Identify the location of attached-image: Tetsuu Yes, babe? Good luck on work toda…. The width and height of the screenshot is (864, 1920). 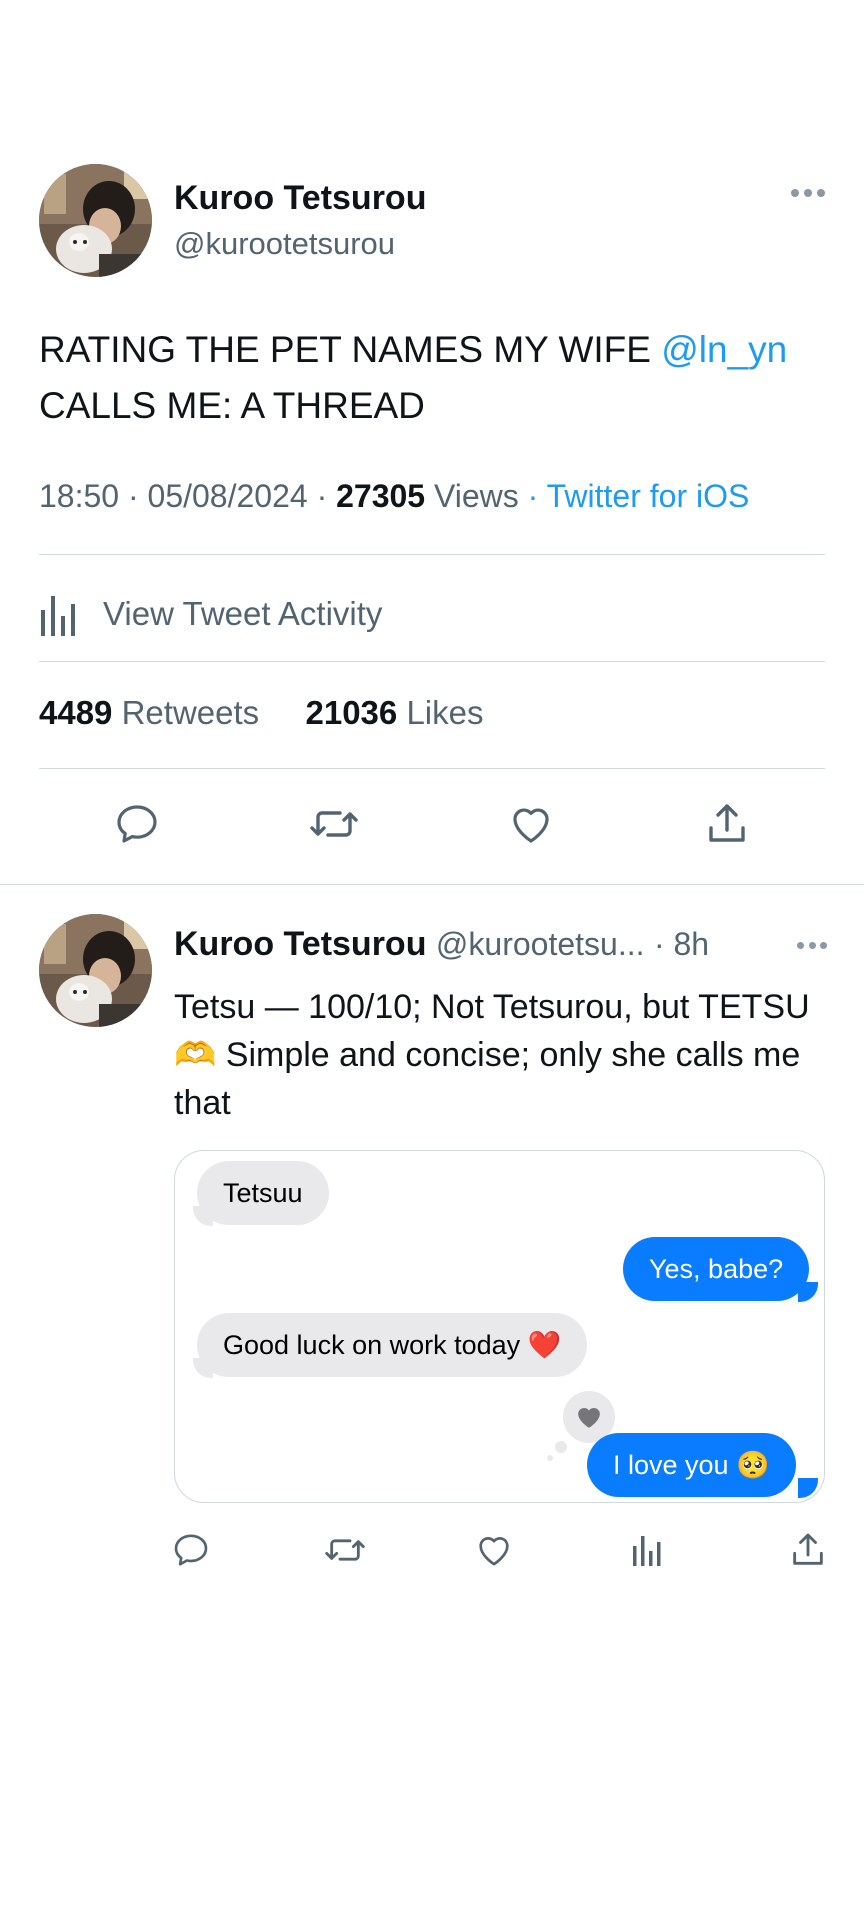
(499, 1326).